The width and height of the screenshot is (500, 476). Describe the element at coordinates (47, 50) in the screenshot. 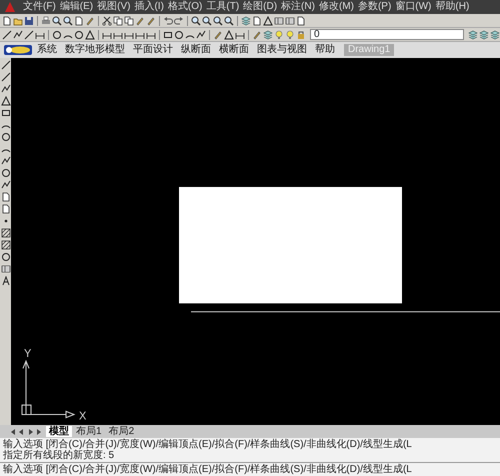

I see `menu-item: 系统` at that location.